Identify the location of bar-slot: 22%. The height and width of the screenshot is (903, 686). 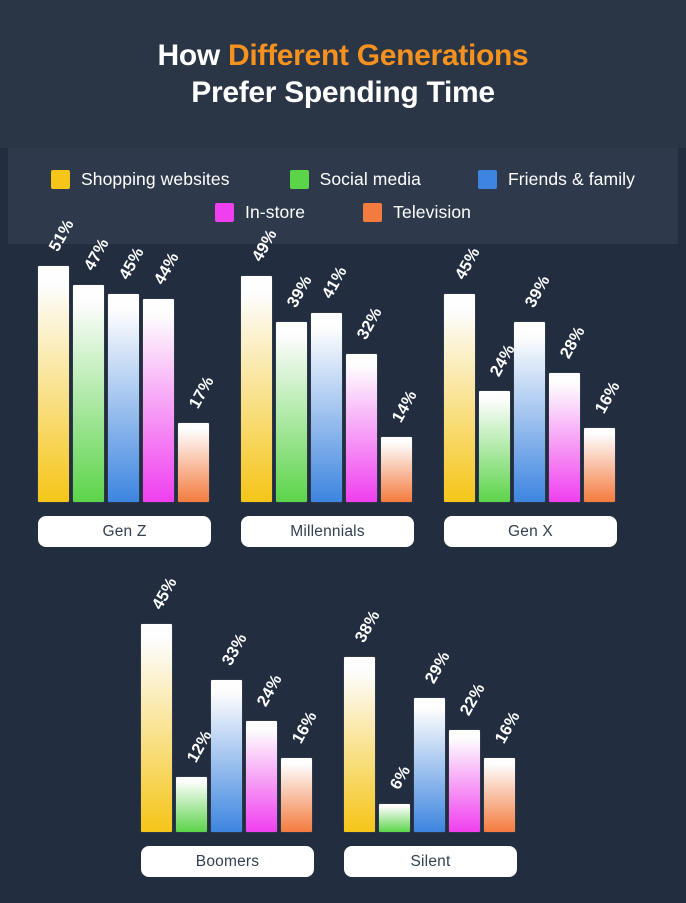
(468, 705).